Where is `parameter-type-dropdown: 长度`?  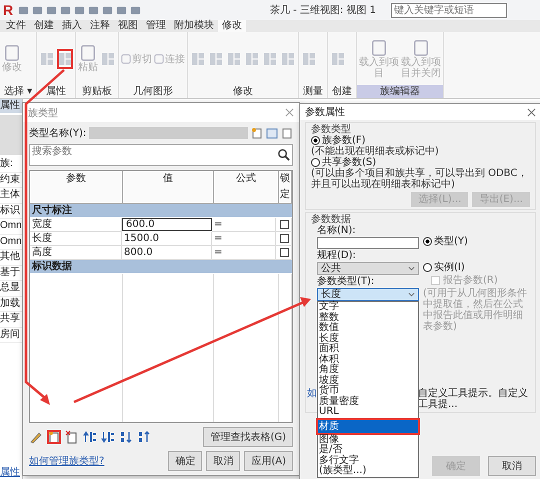
parameter-type-dropdown: 长度 is located at coordinates (368, 294).